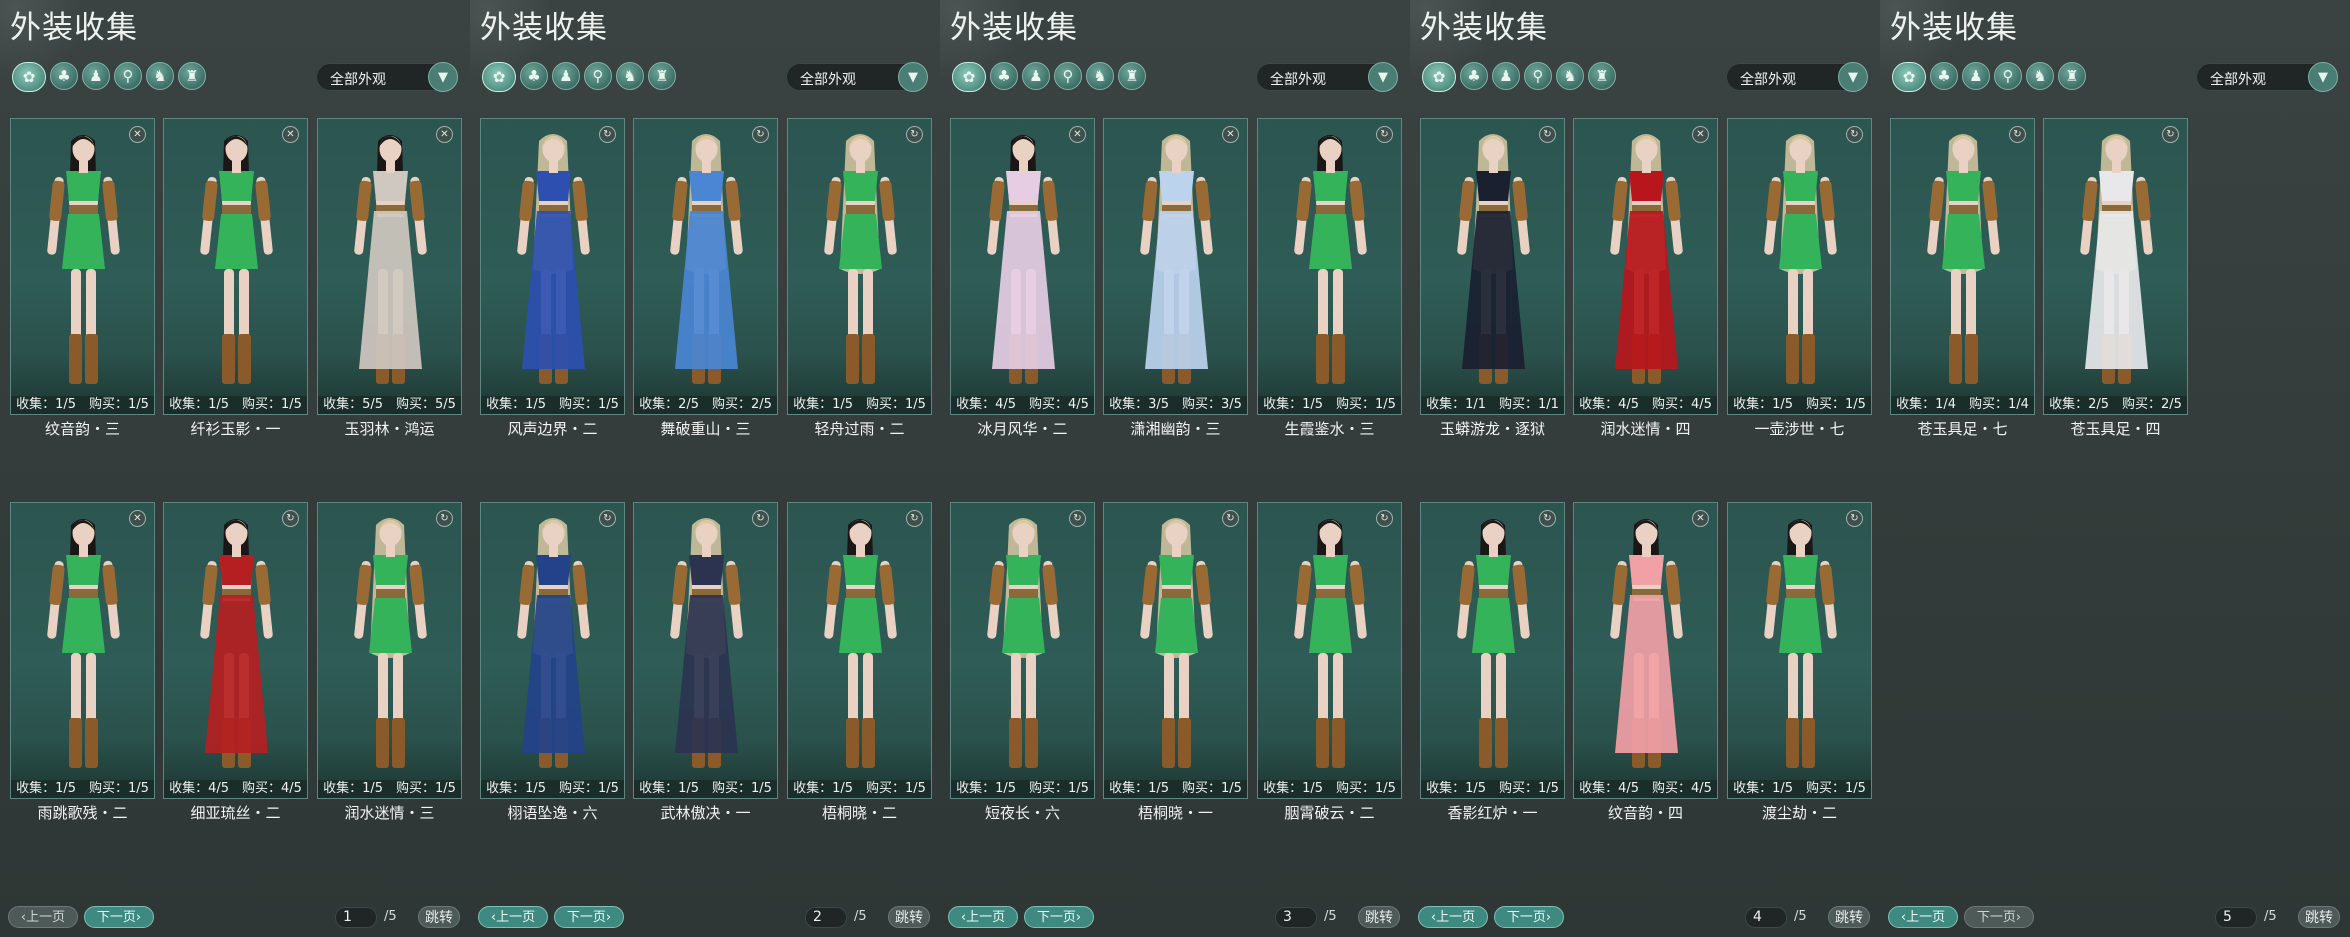 Image resolution: width=2350 pixels, height=937 pixels. I want to click on outfit-card: ↻ 收集：4/5 购买：4/5, so click(235, 650).